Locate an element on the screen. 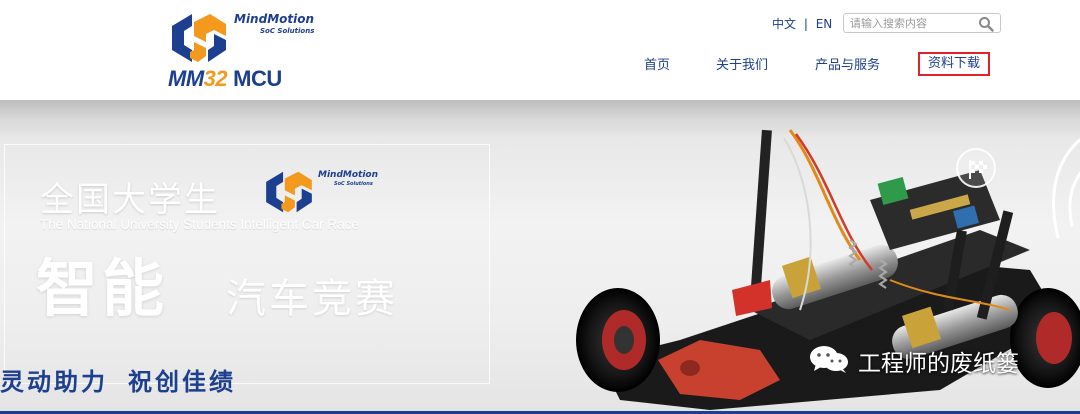  checkered-flag-icon is located at coordinates (978, 169).